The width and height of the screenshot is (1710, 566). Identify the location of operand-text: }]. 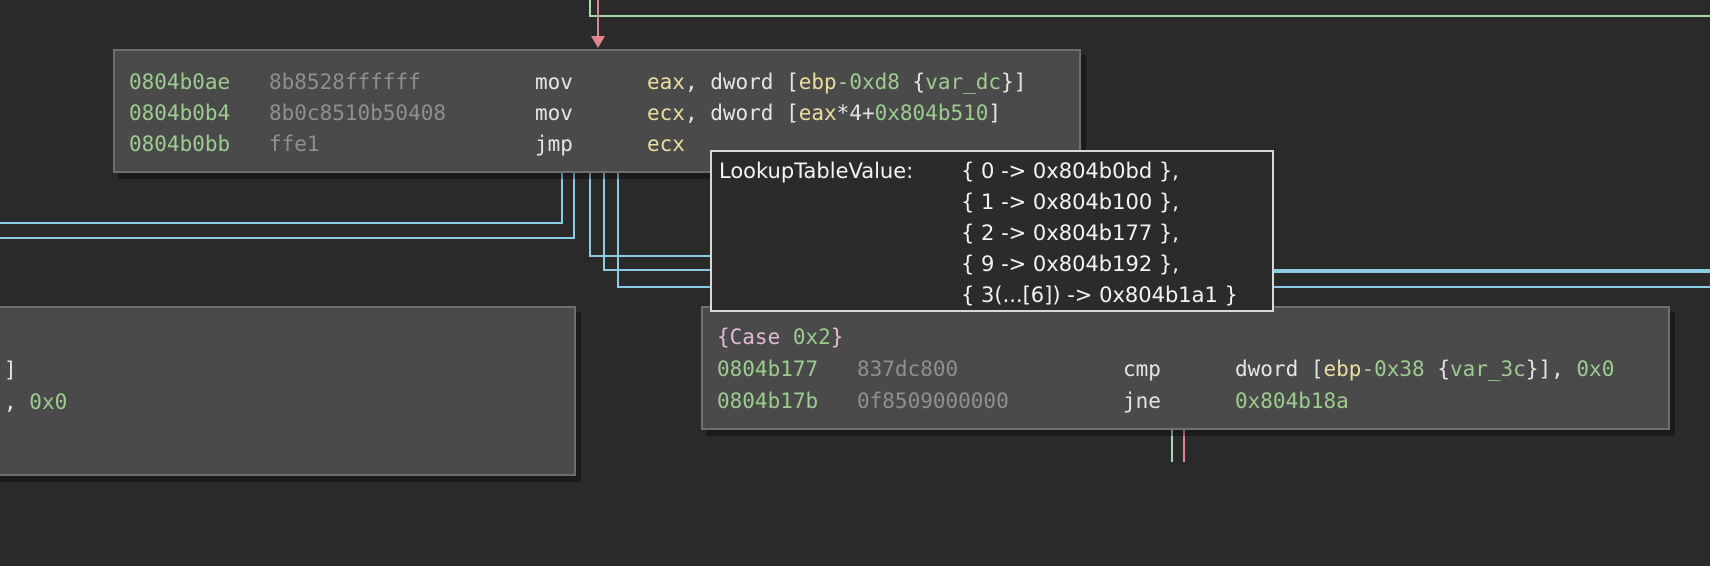
(1014, 82).